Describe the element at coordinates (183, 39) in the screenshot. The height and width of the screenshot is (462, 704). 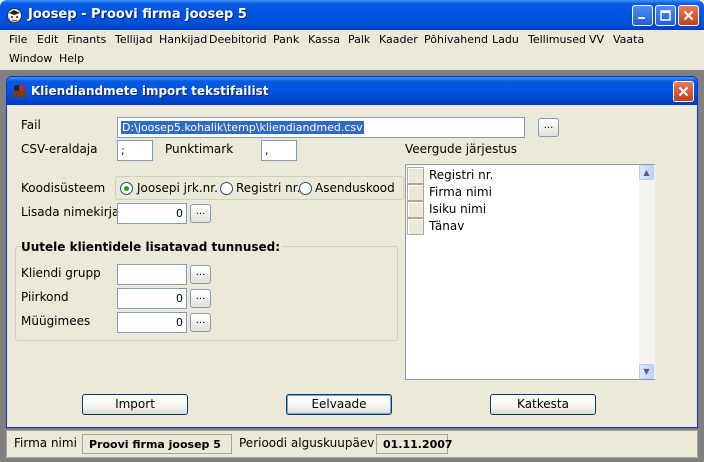
I see `menu-hankijad: Hankijad` at that location.